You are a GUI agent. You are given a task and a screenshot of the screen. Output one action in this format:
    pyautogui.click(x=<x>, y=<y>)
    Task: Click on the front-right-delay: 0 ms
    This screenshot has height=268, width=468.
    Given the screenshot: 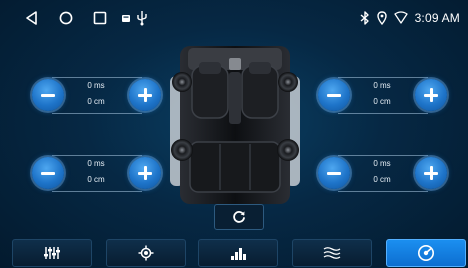 What is the action you would take?
    pyautogui.click(x=382, y=85)
    